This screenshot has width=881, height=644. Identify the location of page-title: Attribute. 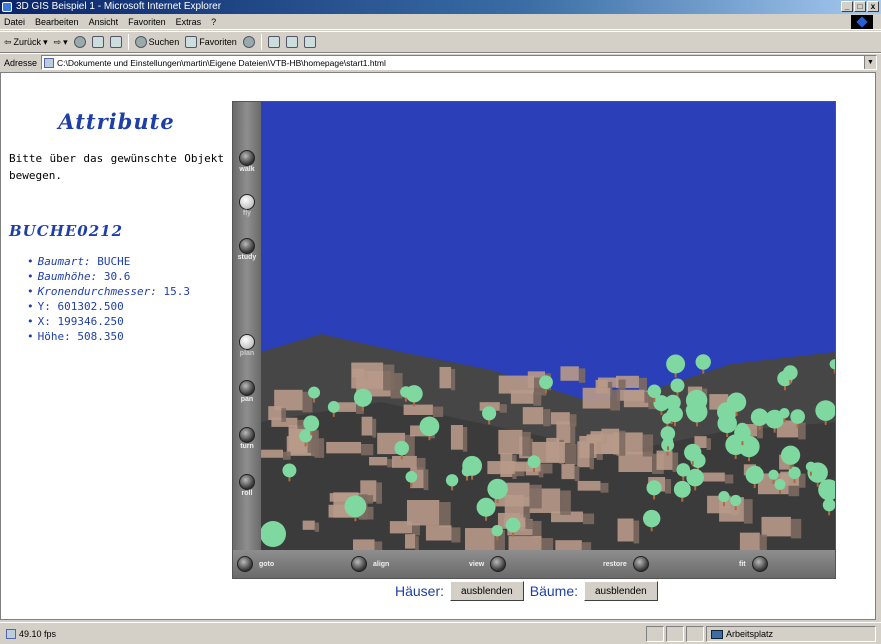
(116, 121).